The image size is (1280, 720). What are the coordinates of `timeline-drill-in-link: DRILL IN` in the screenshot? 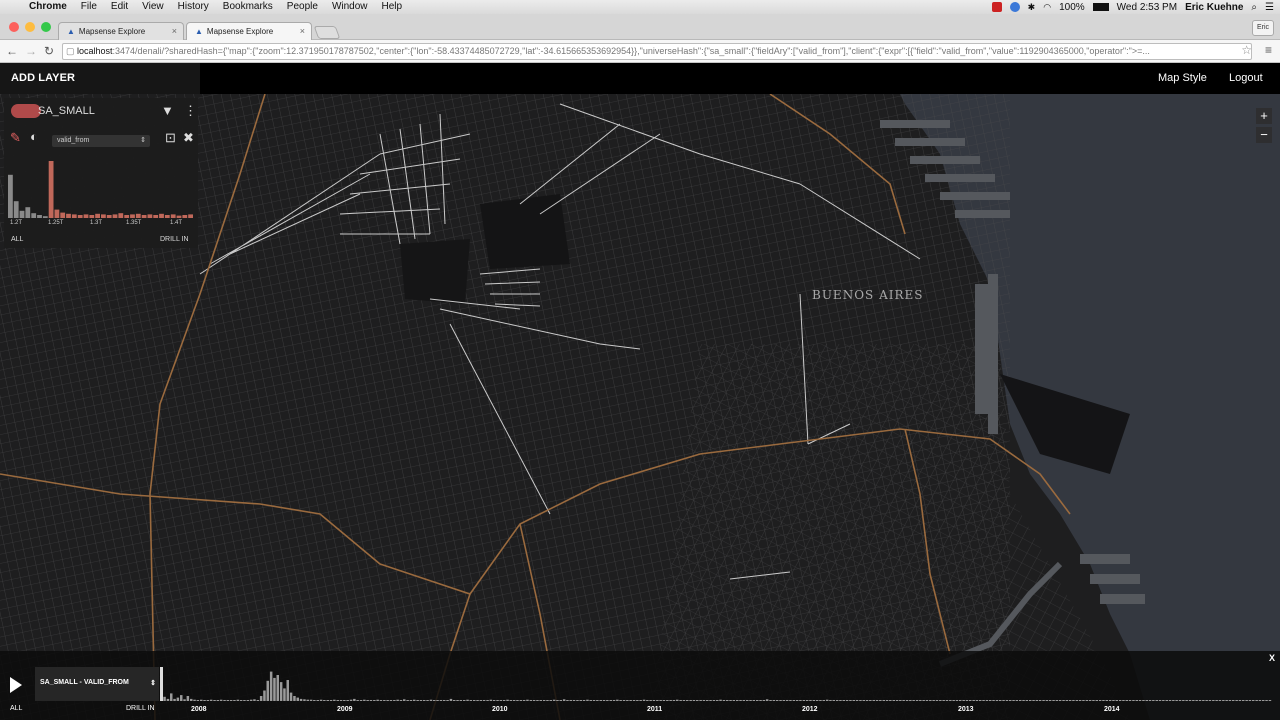 It's located at (140, 708).